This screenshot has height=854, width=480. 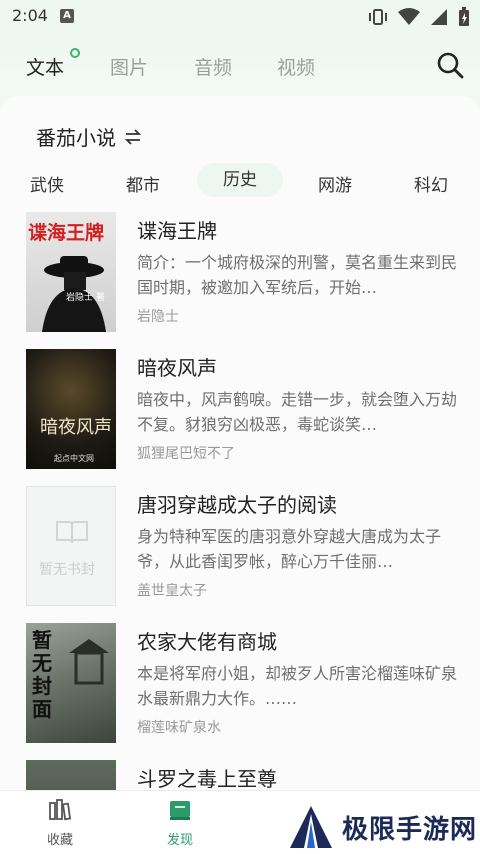 What do you see at coordinates (30, 15) in the screenshot?
I see `status-time: 2:04` at bounding box center [30, 15].